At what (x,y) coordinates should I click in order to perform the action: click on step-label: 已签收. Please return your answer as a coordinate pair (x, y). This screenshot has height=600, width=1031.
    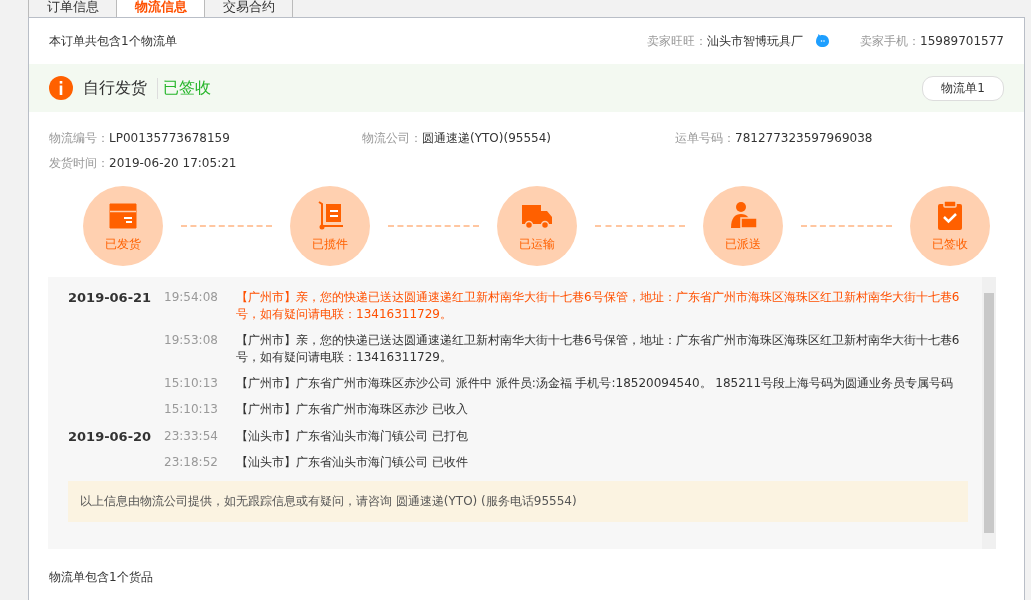
    Looking at the image, I should click on (950, 244).